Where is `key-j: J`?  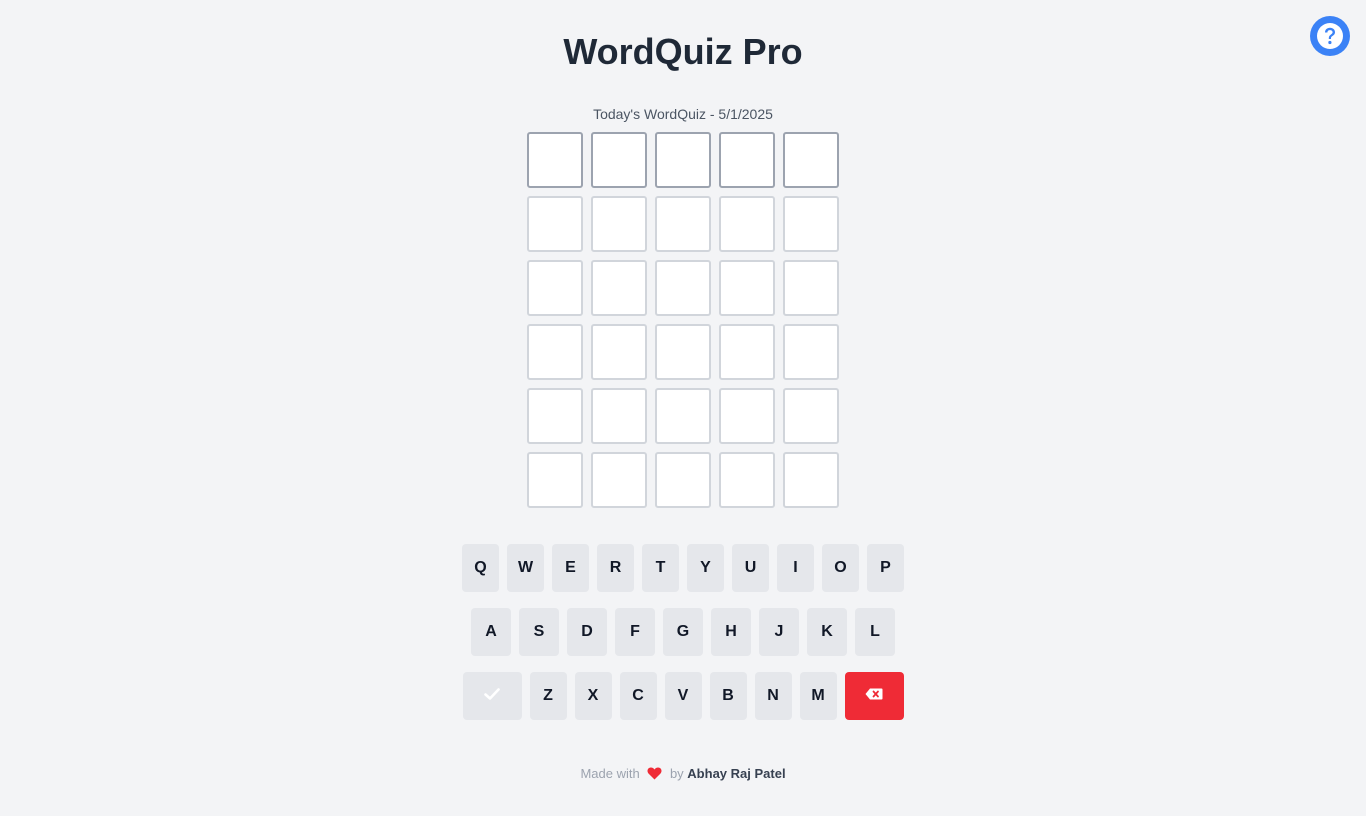 key-j: J is located at coordinates (779, 632).